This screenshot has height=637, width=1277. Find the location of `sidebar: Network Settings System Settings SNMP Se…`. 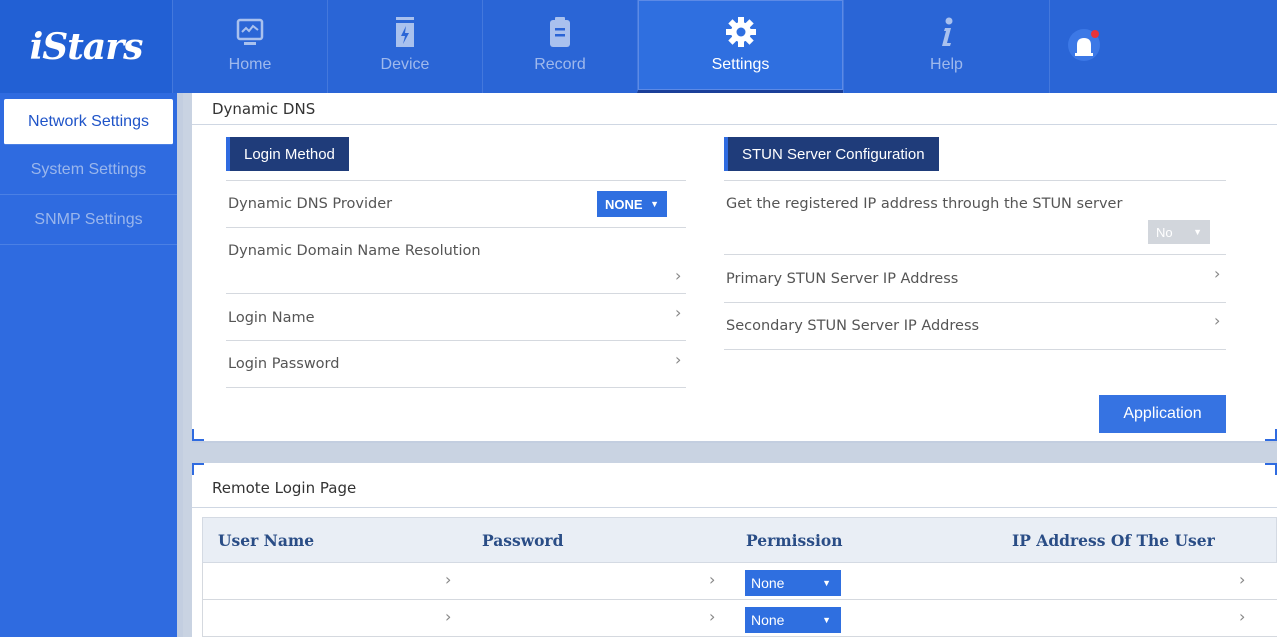

sidebar: Network Settings System Settings SNMP Se… is located at coordinates (91, 365).